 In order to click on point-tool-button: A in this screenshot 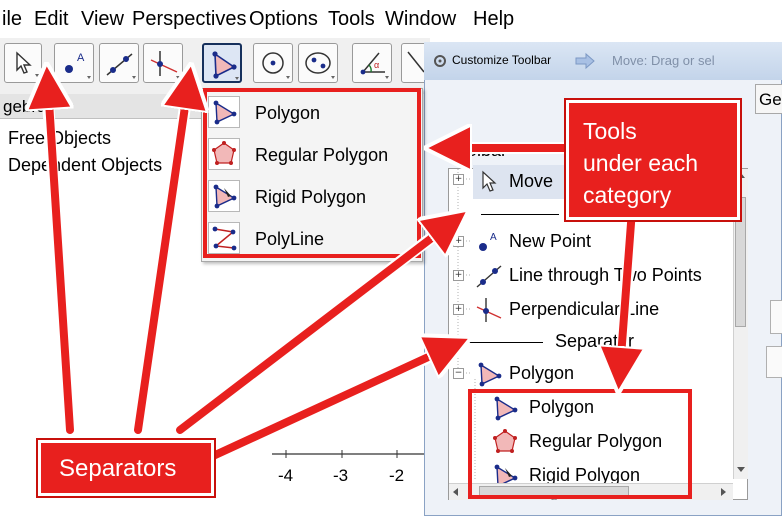, I will do `click(74, 63)`.